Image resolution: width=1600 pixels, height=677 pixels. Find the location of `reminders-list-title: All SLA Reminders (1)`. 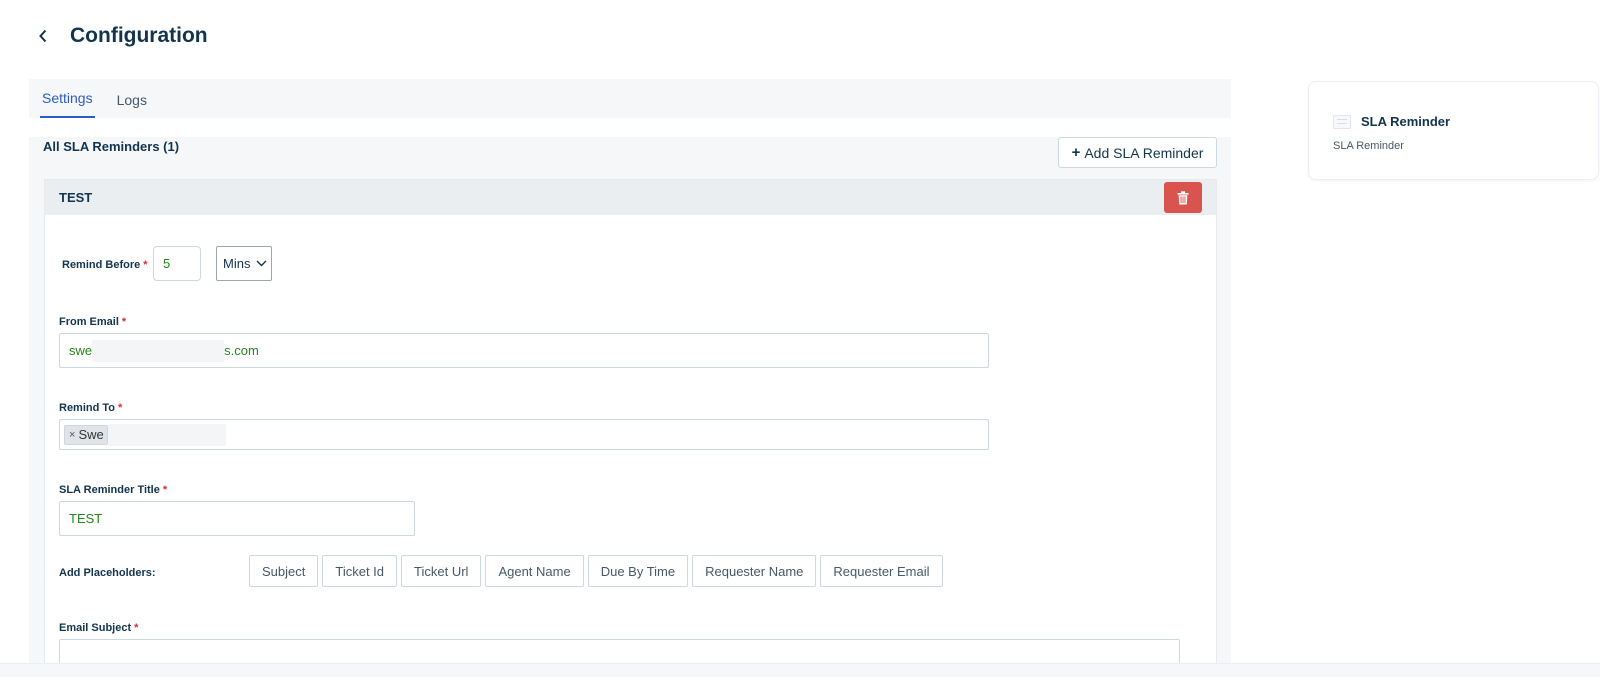

reminders-list-title: All SLA Reminders (1) is located at coordinates (111, 146).